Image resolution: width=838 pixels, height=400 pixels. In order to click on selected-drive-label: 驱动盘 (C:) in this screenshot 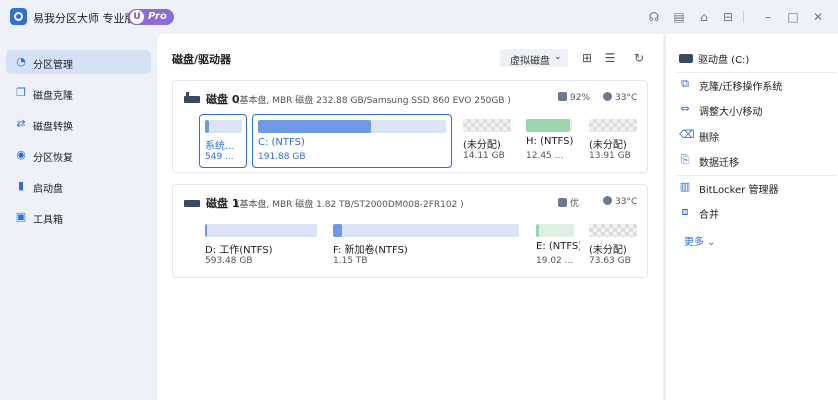, I will do `click(724, 60)`.